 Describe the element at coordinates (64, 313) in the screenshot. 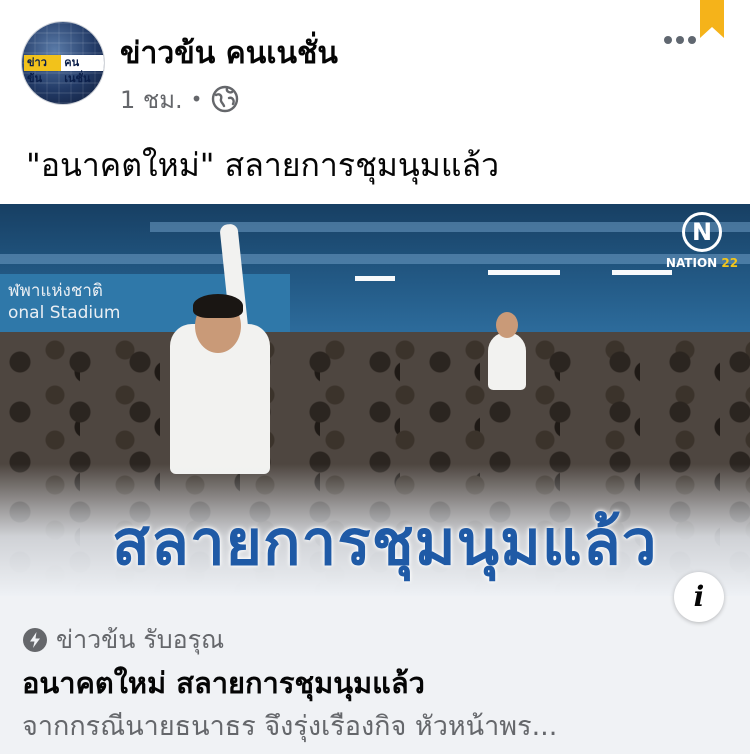

I see `station-sign-english: onal Stadium` at that location.